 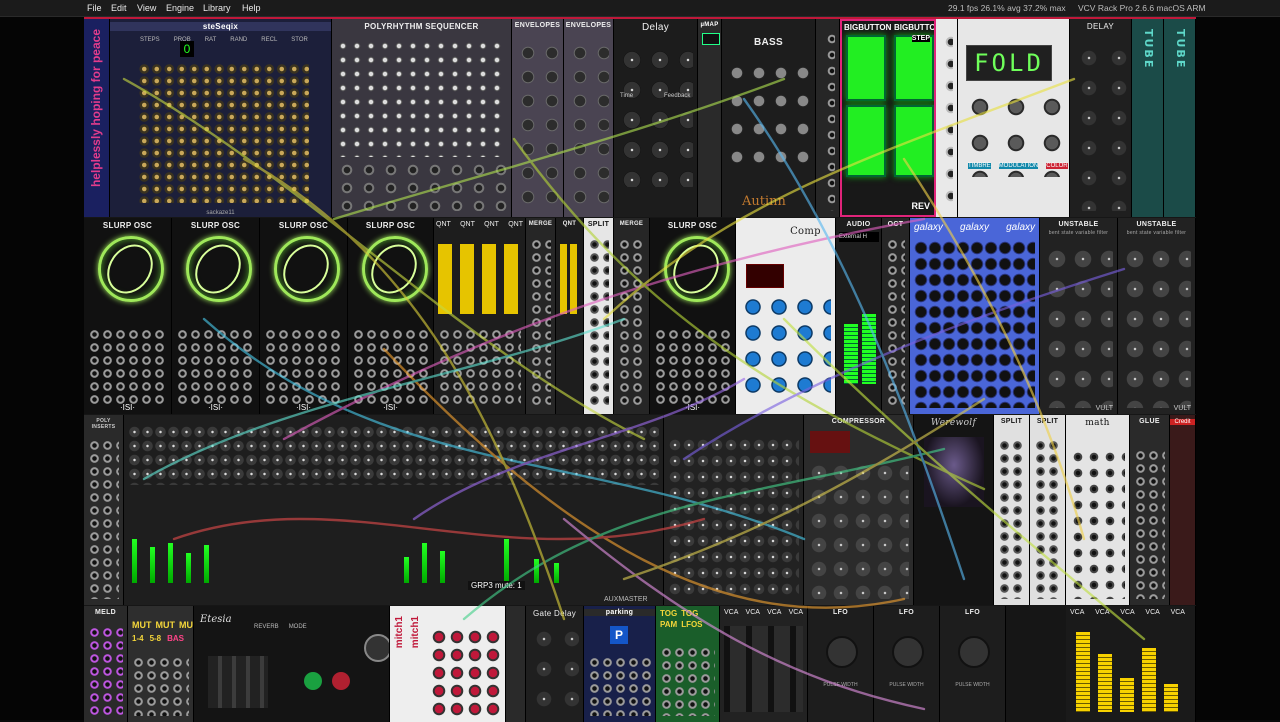 I want to click on envelopes-1-knobs, so click(x=537, y=126).